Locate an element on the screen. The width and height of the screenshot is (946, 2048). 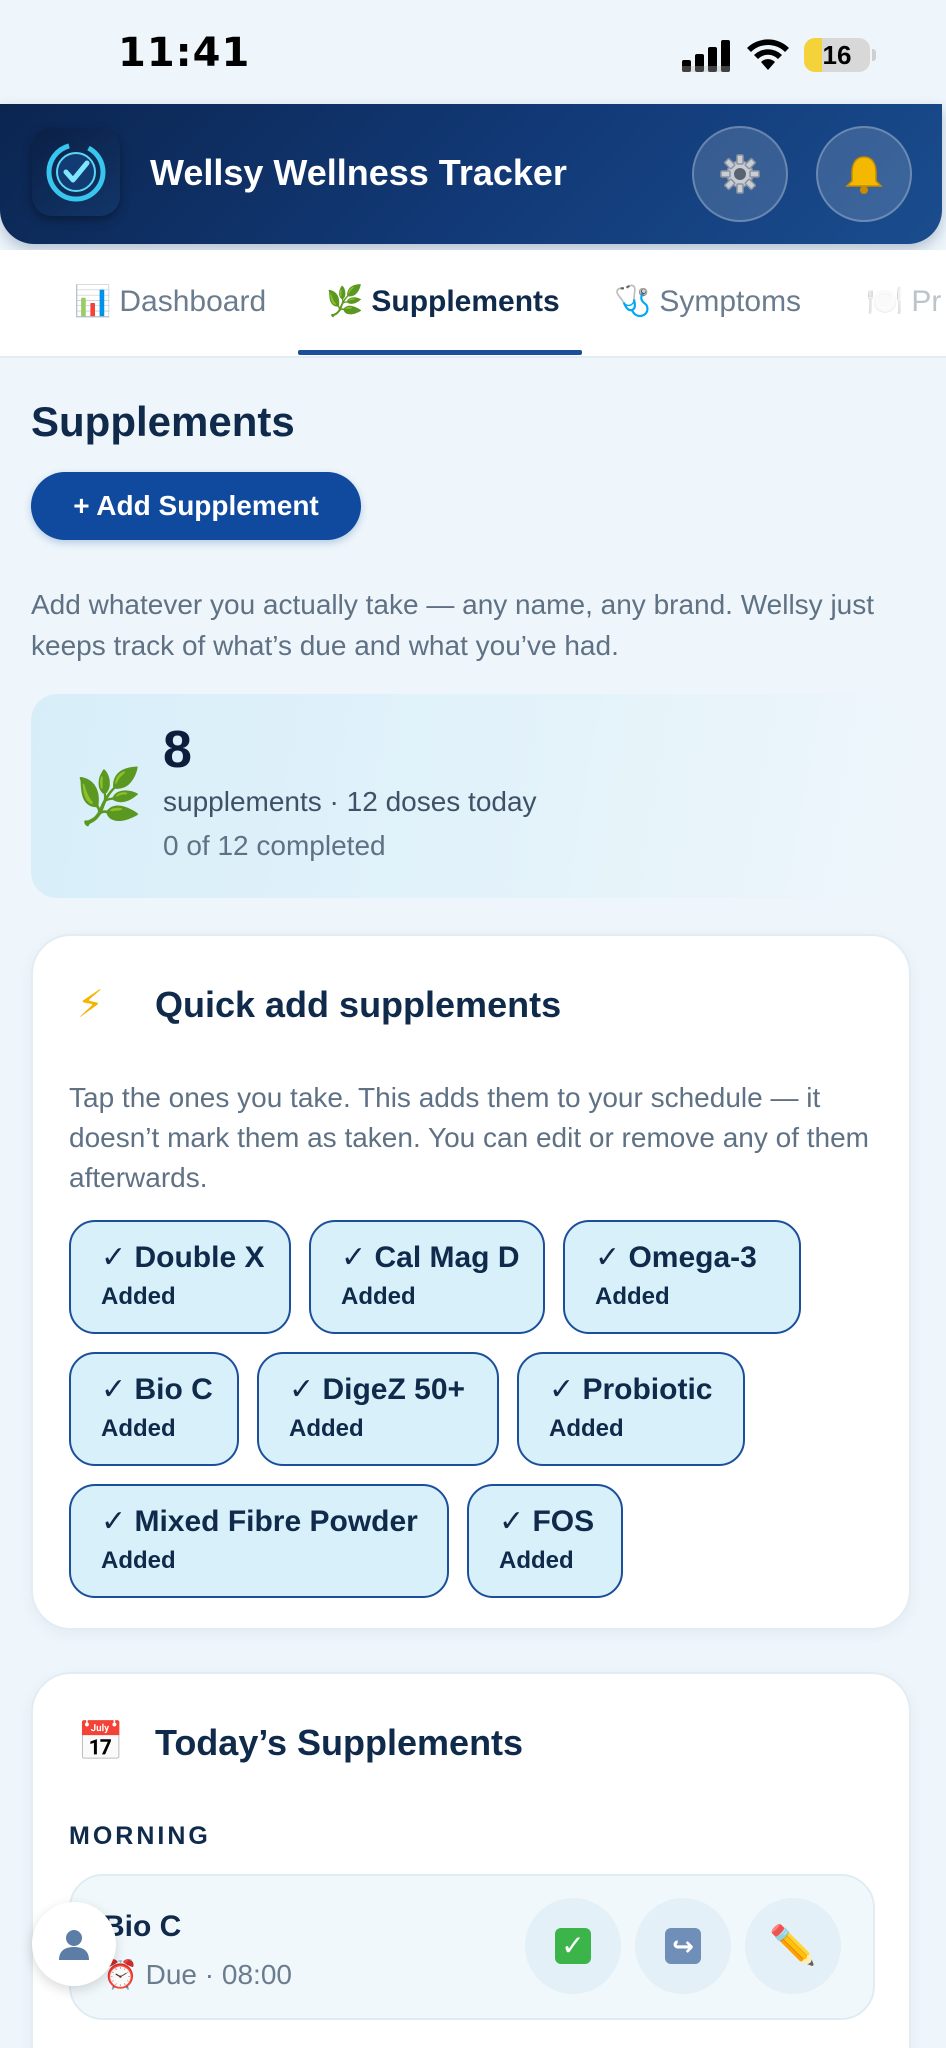
tab-dashboard: 📊 Dashboard is located at coordinates (170, 301).